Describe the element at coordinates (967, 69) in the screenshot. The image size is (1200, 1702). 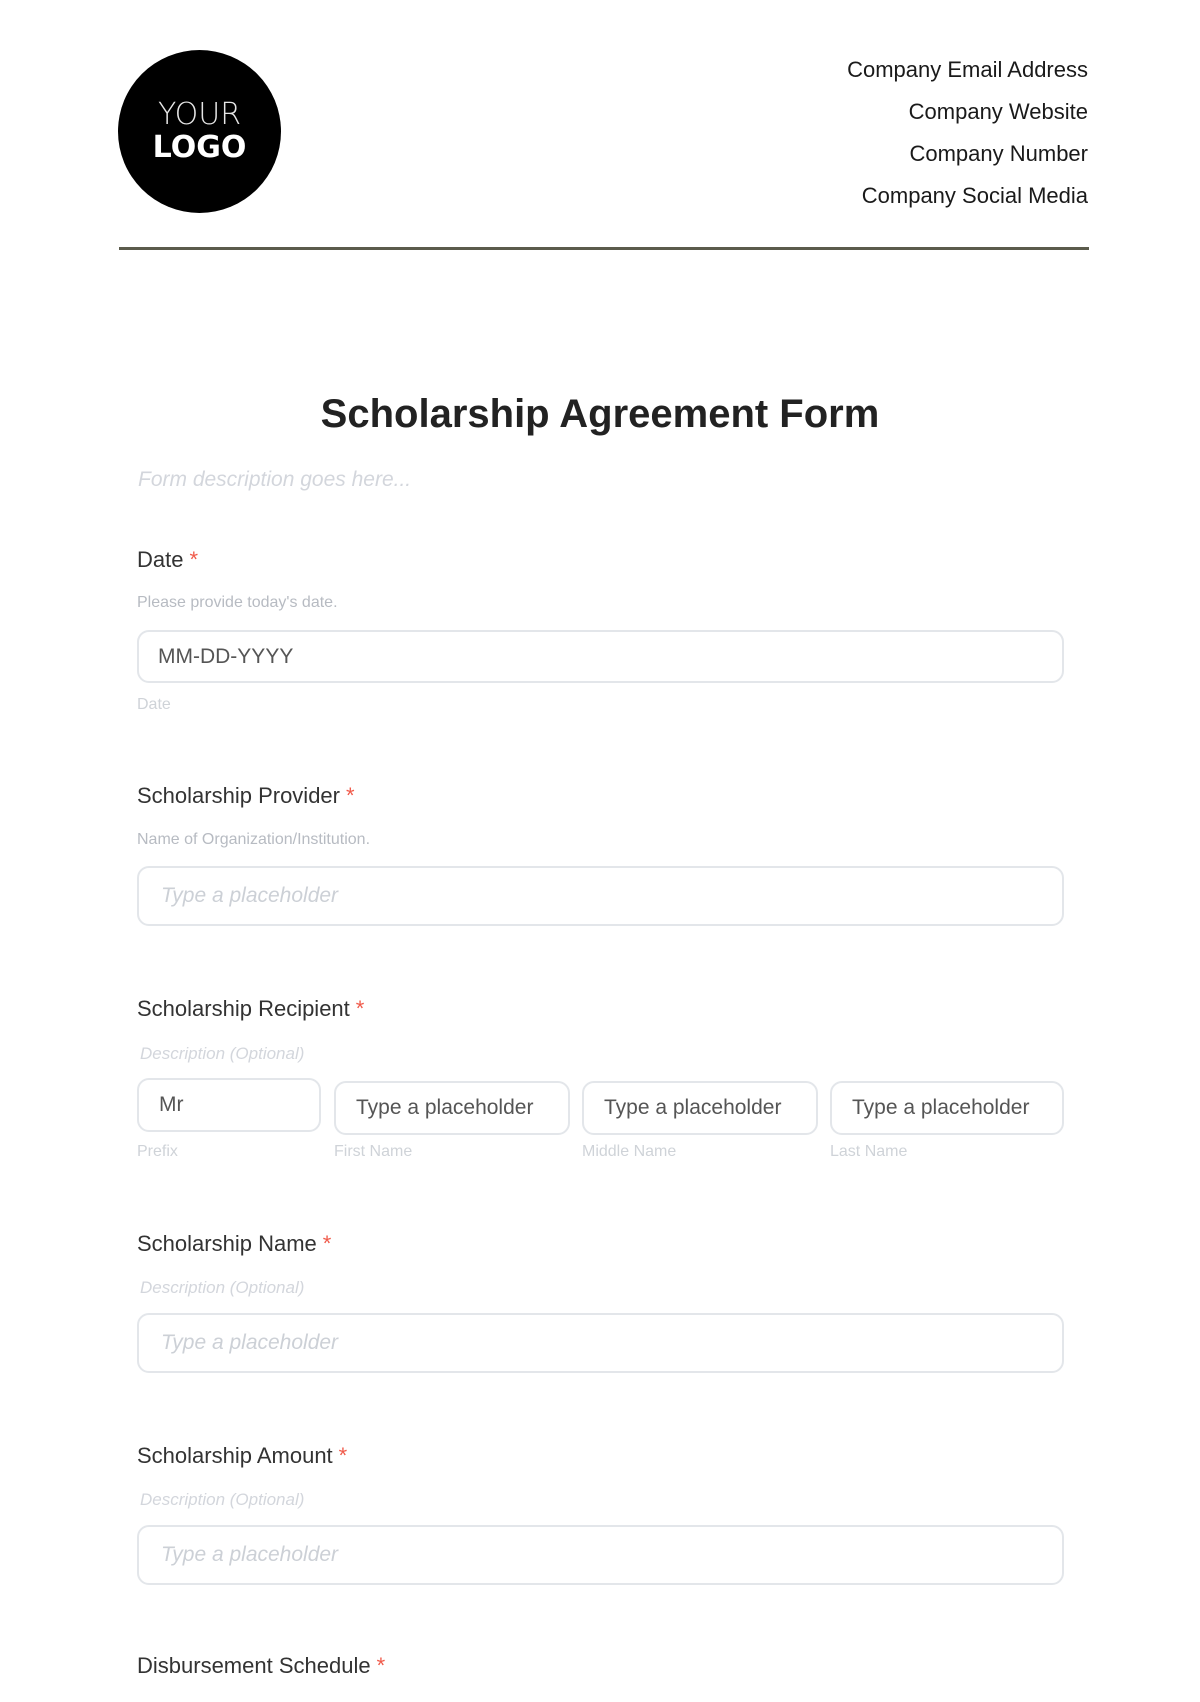
I see `company-email: Company Email Address` at that location.